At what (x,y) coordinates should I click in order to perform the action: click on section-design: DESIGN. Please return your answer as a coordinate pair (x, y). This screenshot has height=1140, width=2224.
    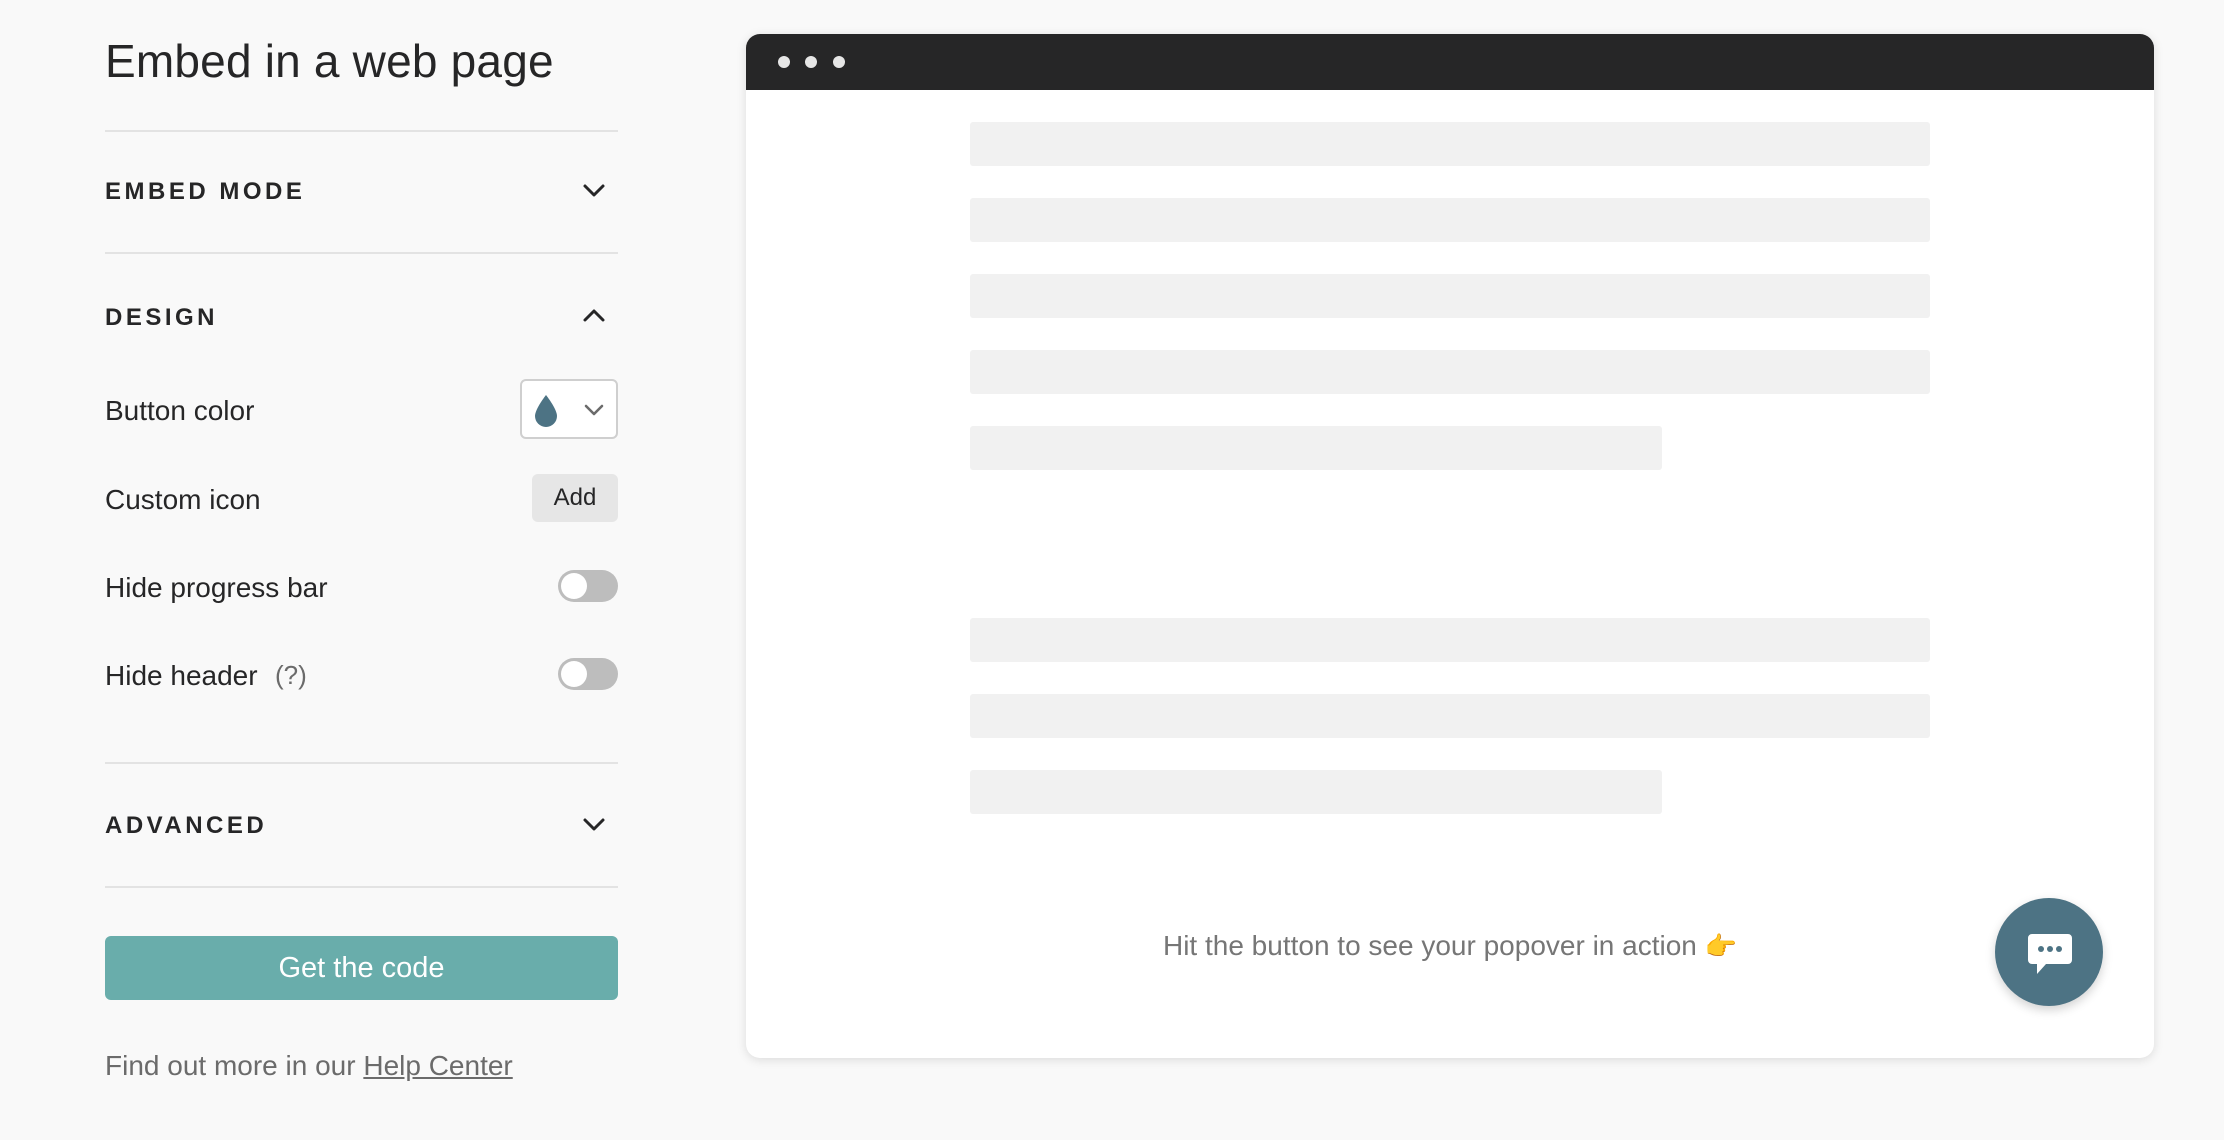
    Looking at the image, I should click on (361, 318).